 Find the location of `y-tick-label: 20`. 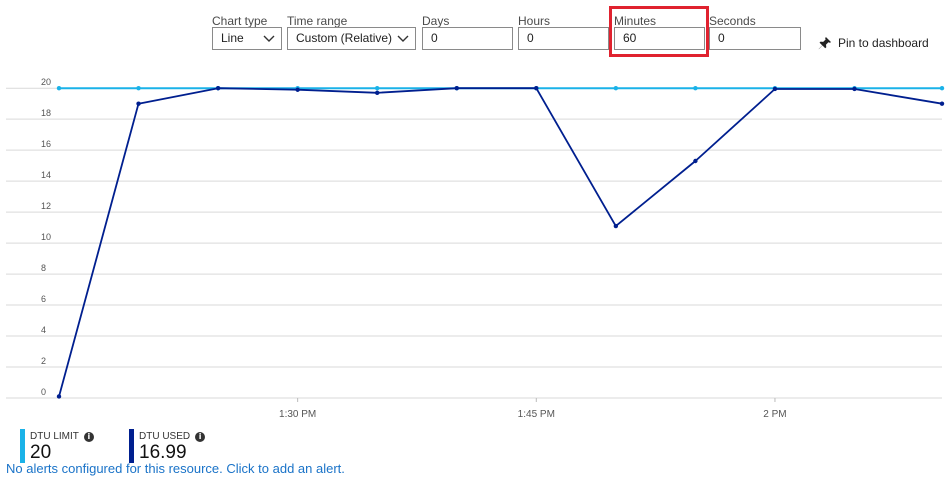

y-tick-label: 20 is located at coordinates (46, 82).